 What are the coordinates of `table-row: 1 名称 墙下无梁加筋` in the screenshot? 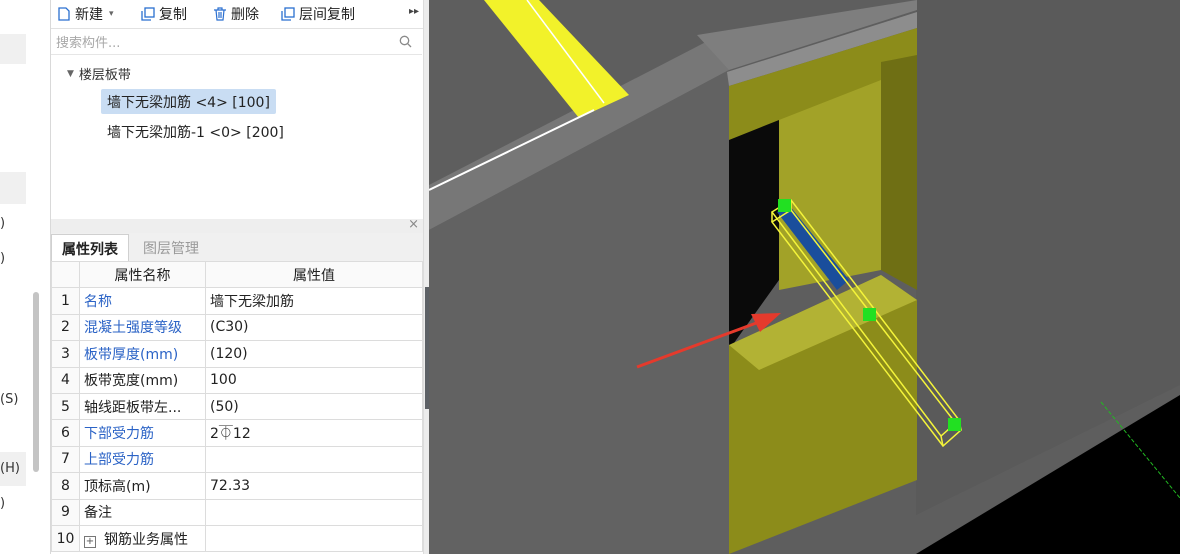 It's located at (237, 301).